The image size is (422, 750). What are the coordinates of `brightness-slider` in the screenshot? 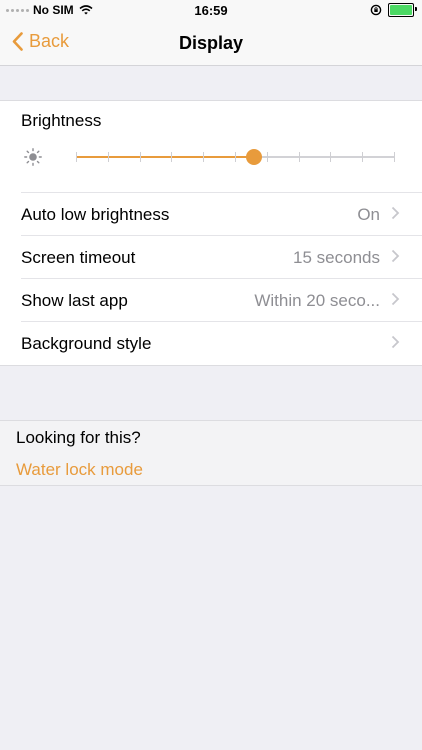 It's located at (235, 157).